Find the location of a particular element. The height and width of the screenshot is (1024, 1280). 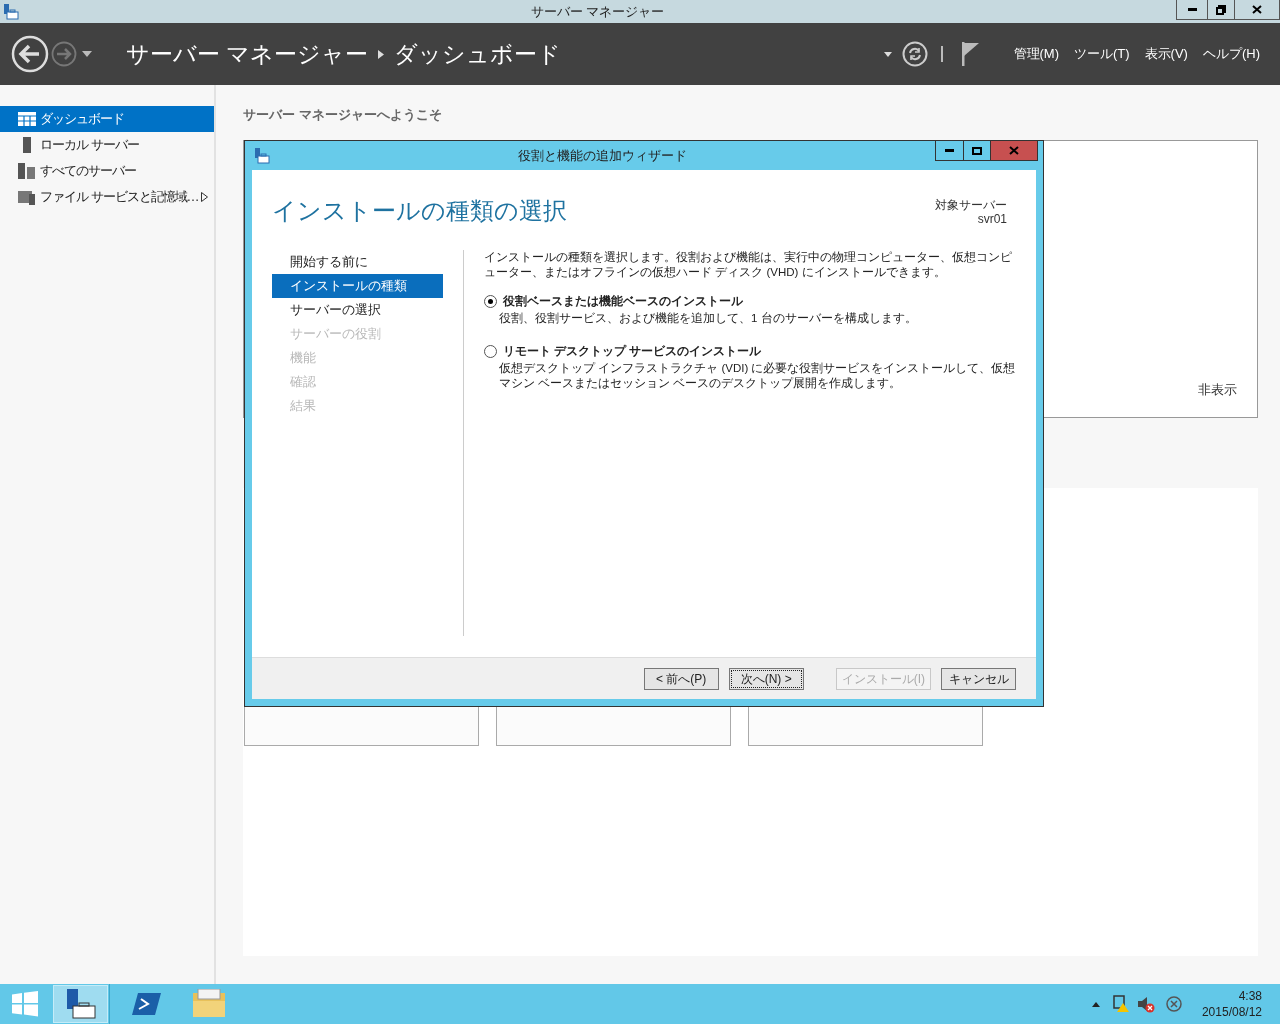

flag-icon is located at coordinates (970, 54).